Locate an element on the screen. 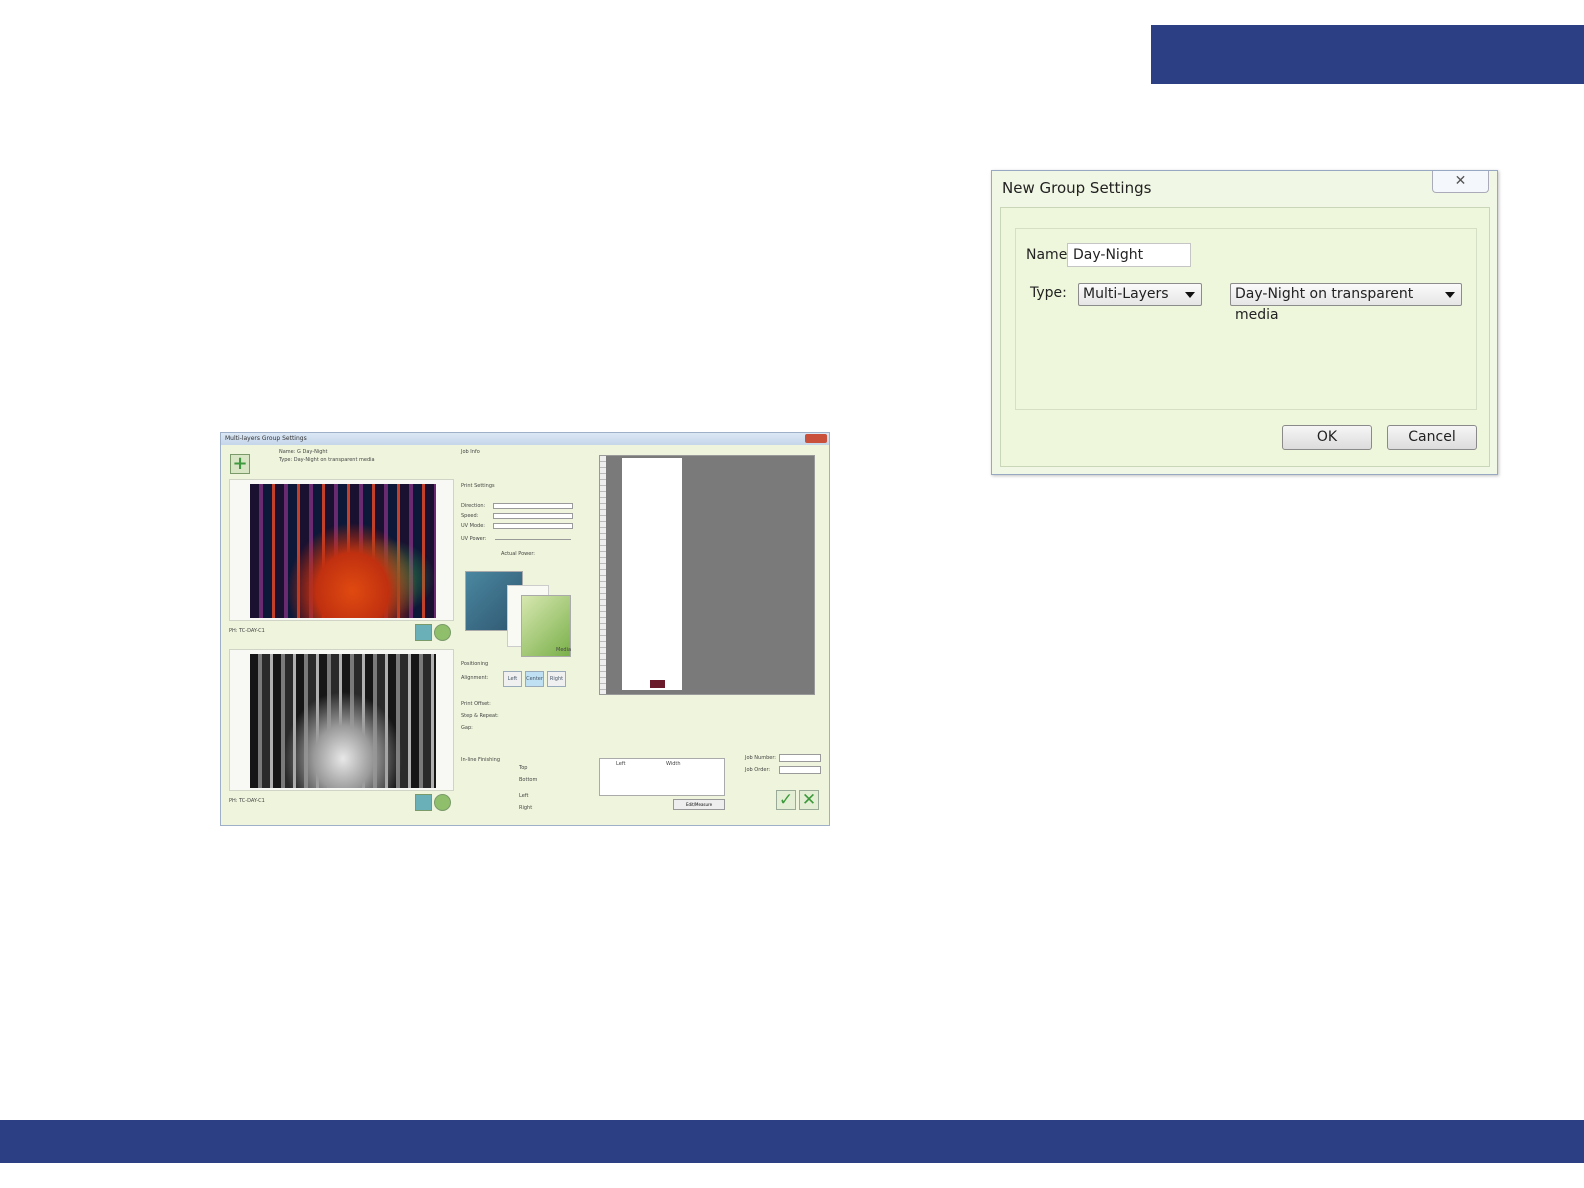 Image resolution: width=1584 pixels, height=1188 pixels. forest-color-photo is located at coordinates (343, 551).